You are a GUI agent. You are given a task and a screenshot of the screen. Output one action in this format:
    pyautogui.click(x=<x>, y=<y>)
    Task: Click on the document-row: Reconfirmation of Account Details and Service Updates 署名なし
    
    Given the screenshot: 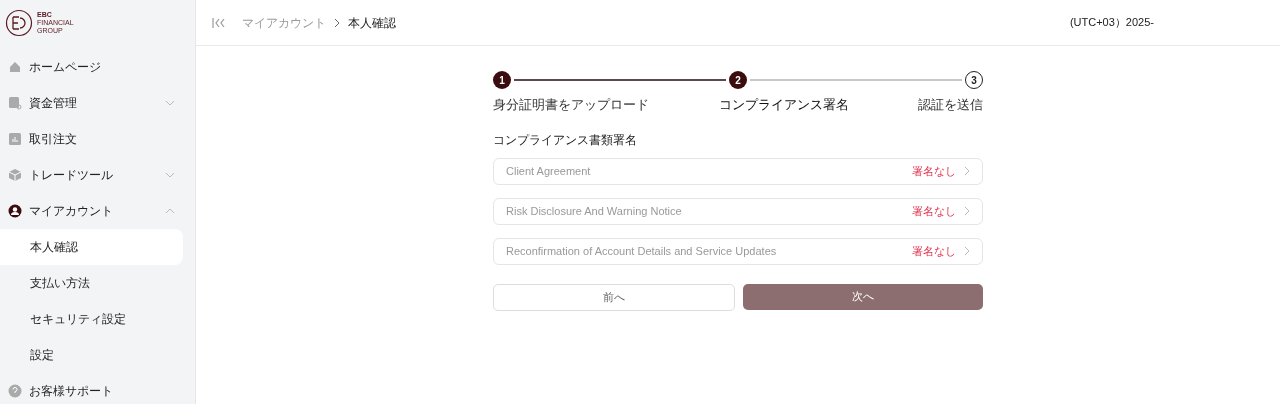 What is the action you would take?
    pyautogui.click(x=738, y=251)
    